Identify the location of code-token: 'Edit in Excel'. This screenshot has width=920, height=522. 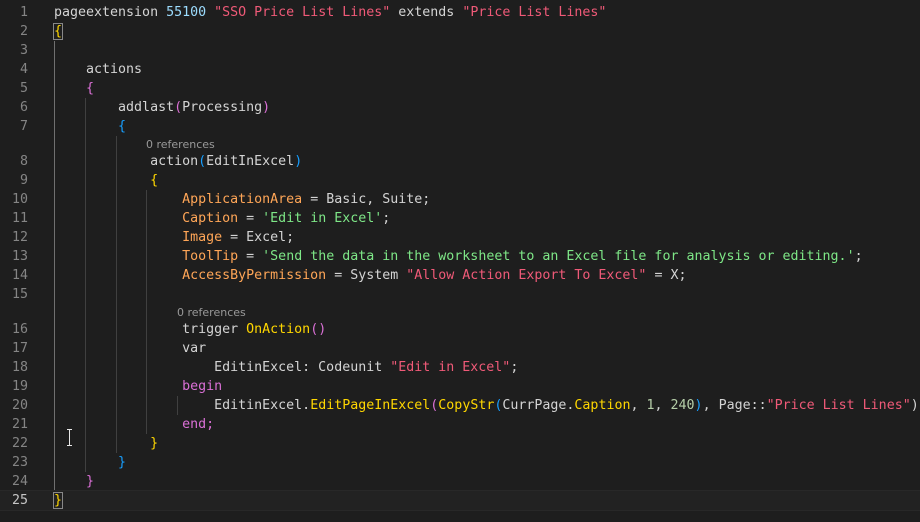
(322, 218).